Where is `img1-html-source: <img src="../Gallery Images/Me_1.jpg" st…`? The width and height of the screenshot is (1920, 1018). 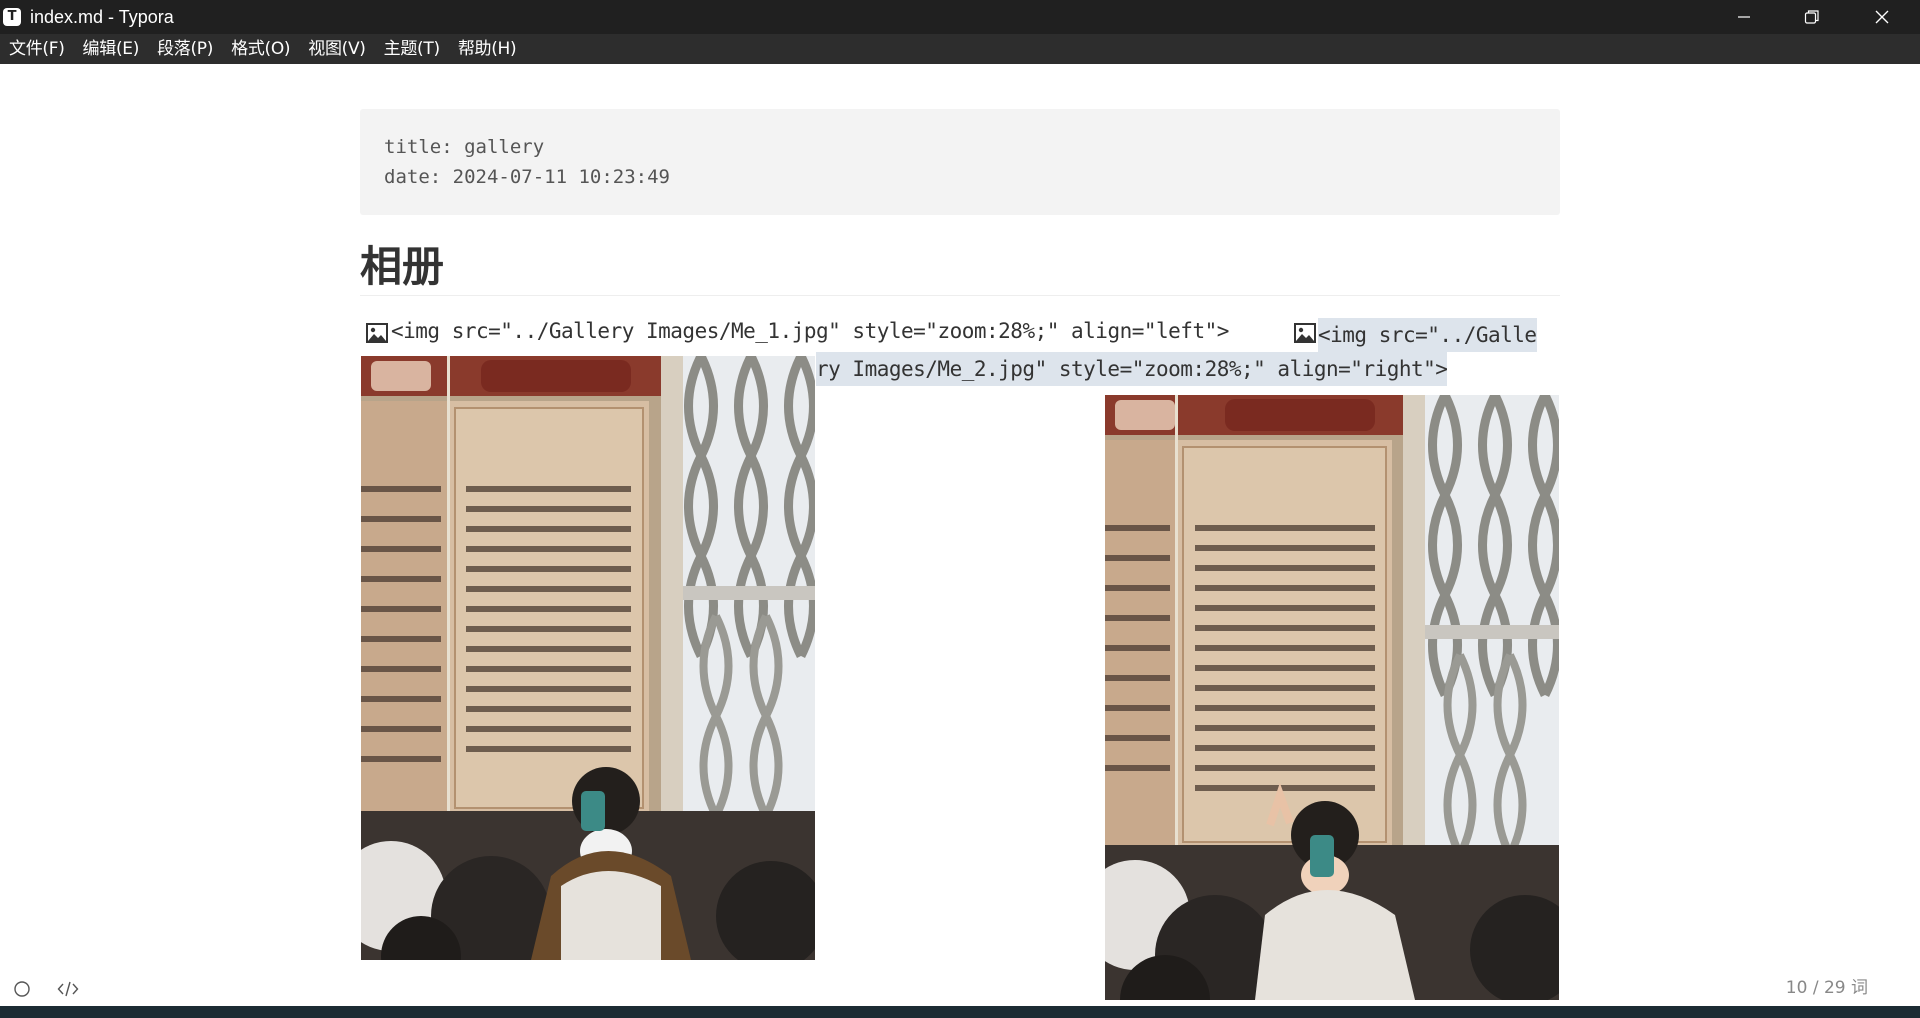
img1-html-source: <img src="../Gallery Images/Me_1.jpg" st… is located at coordinates (810, 331).